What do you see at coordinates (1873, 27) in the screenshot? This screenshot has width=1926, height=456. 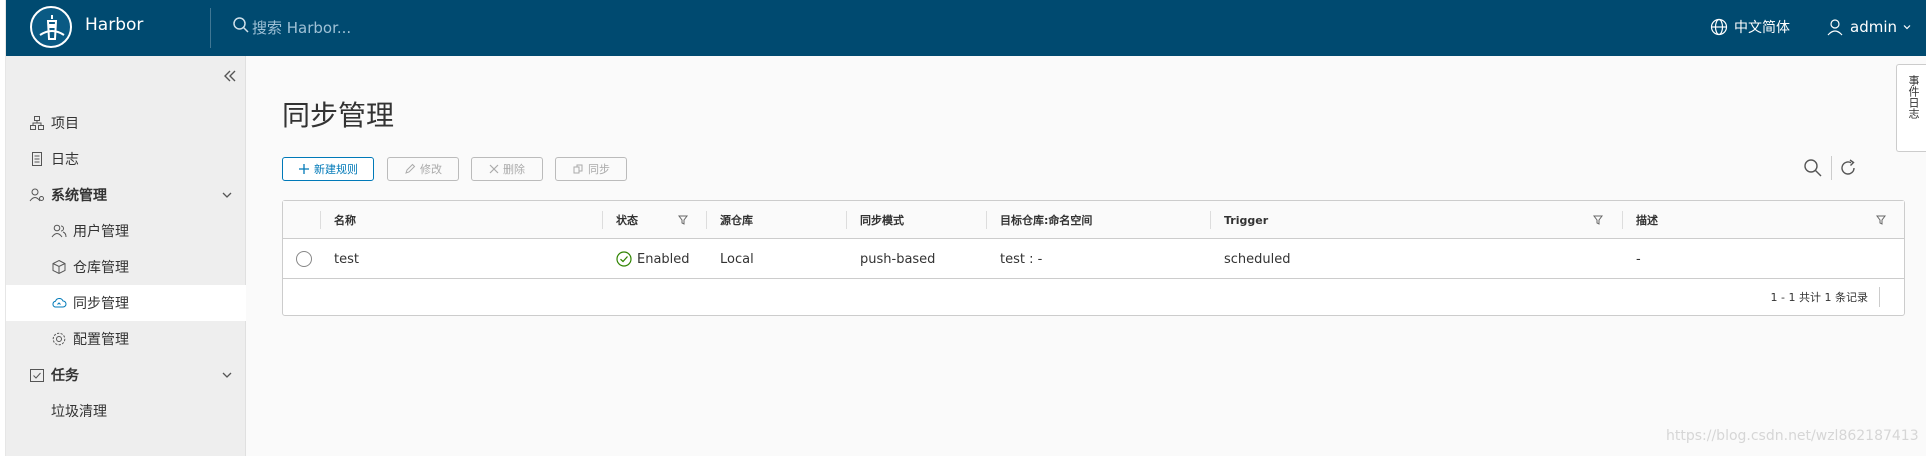 I see `username-label: admin` at bounding box center [1873, 27].